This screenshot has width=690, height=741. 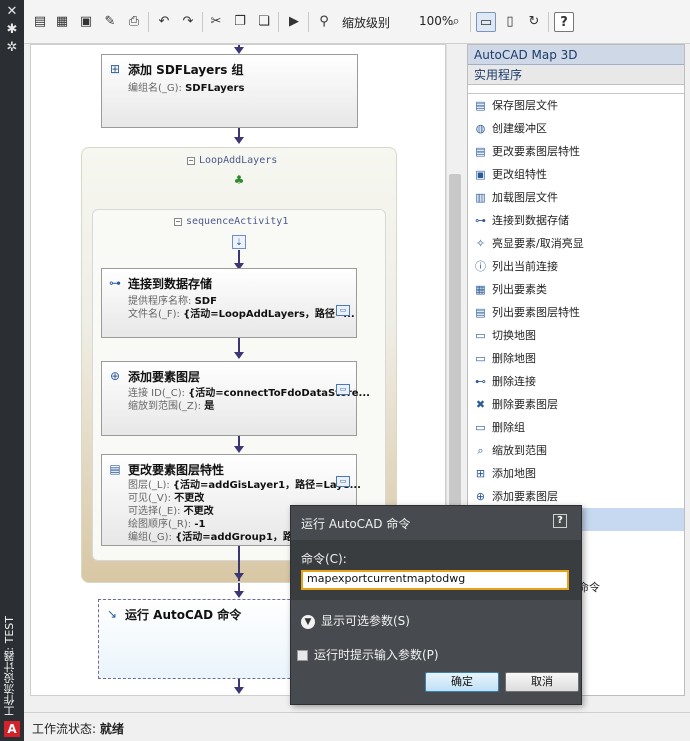 I want to click on run-command-icon: ↘, so click(x=112, y=614).